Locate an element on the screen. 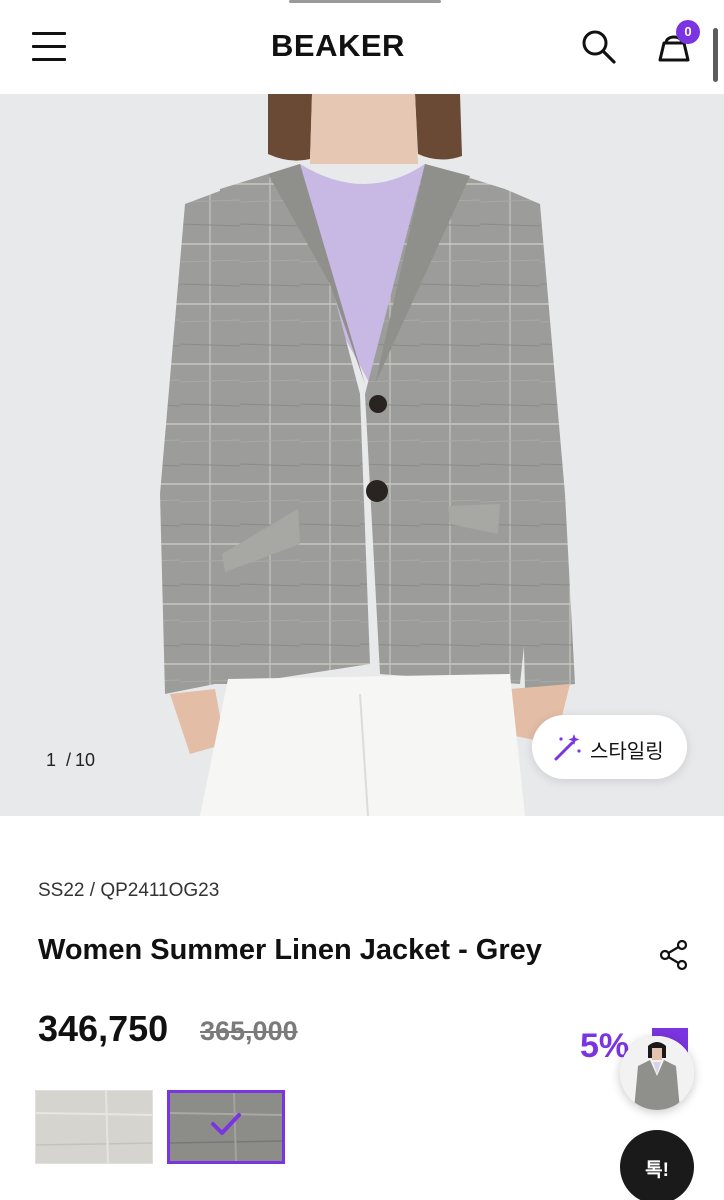 This screenshot has height=1200, width=724. original-price: 365,000 is located at coordinates (249, 1031).